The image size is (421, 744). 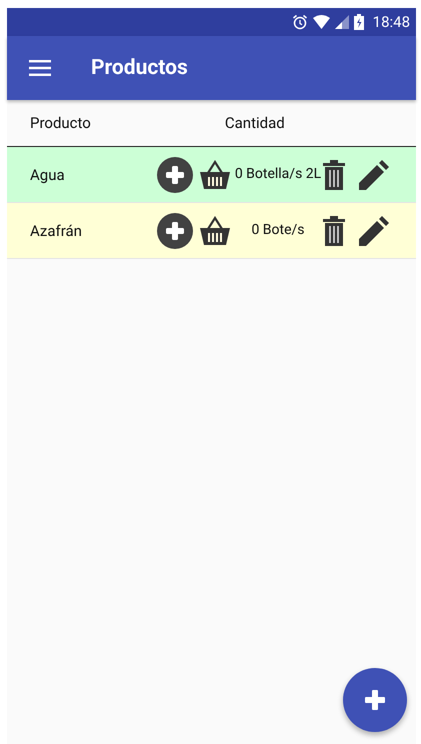 I want to click on add-button, so click(x=375, y=700).